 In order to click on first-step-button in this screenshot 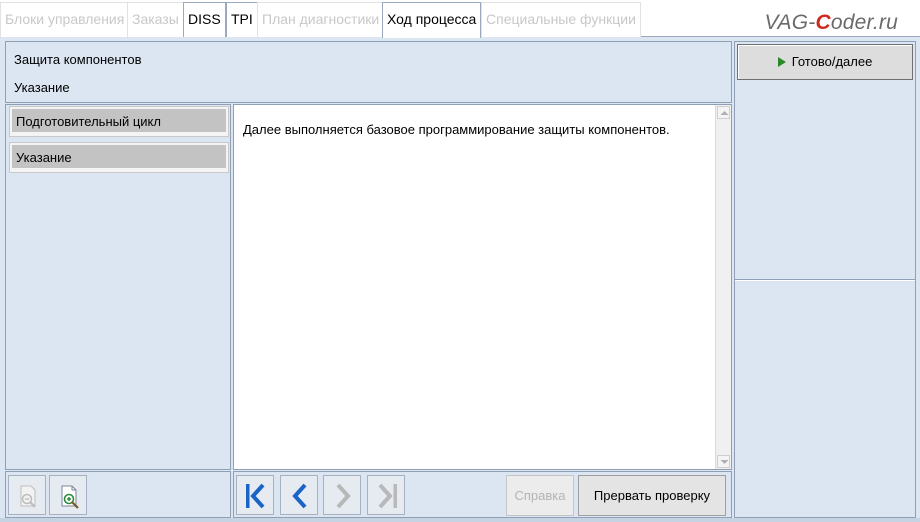, I will do `click(255, 495)`.